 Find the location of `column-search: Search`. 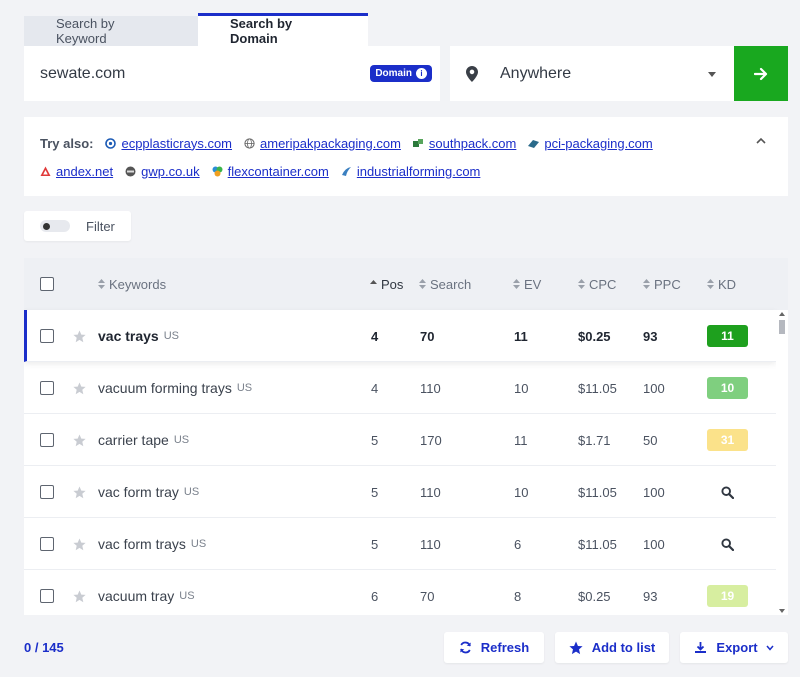

column-search: Search is located at coordinates (445, 284).